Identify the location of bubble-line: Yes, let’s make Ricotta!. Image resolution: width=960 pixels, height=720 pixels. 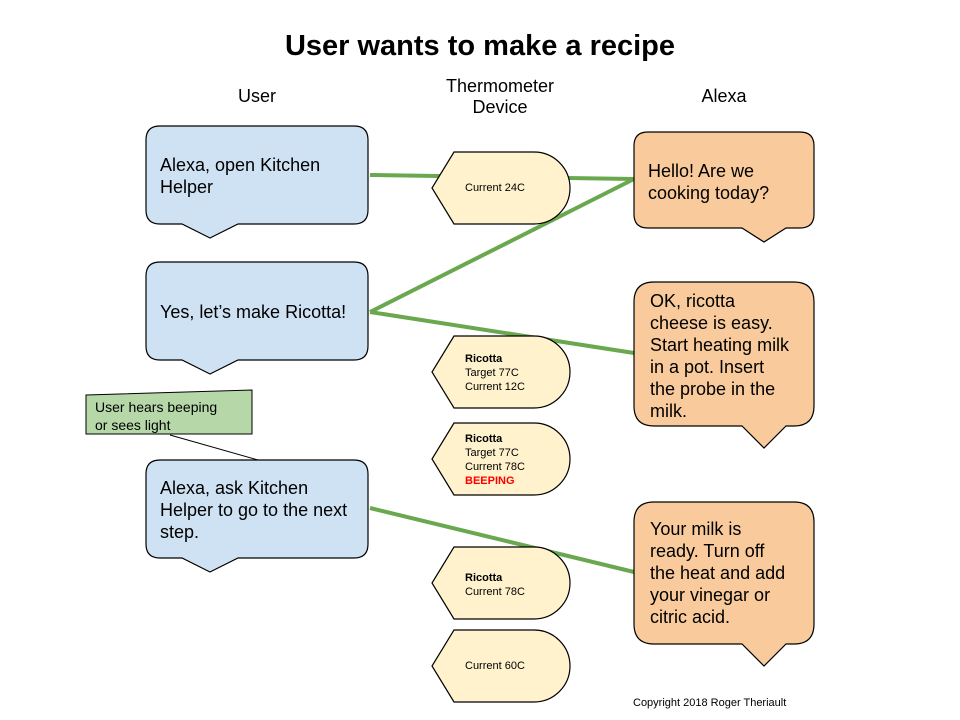
(253, 312).